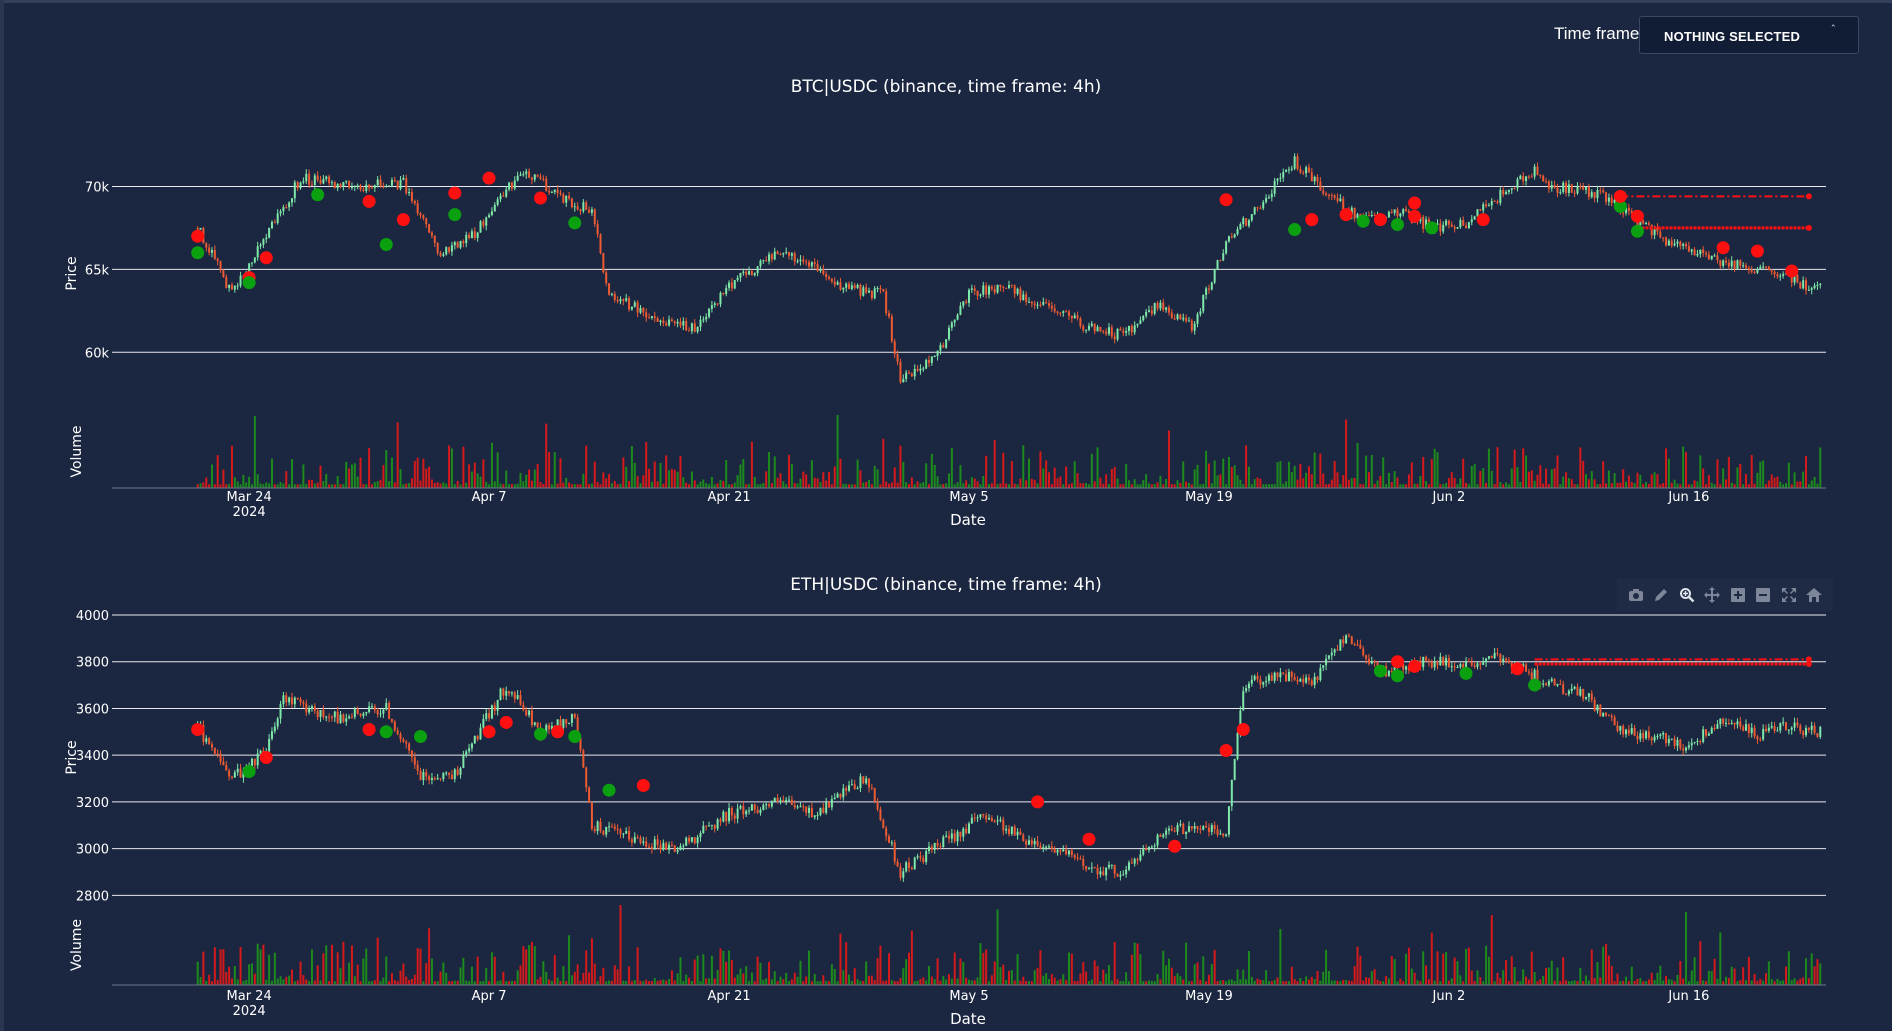 The width and height of the screenshot is (1892, 1031). Describe the element at coordinates (1814, 595) in the screenshot. I see `home-icon` at that location.